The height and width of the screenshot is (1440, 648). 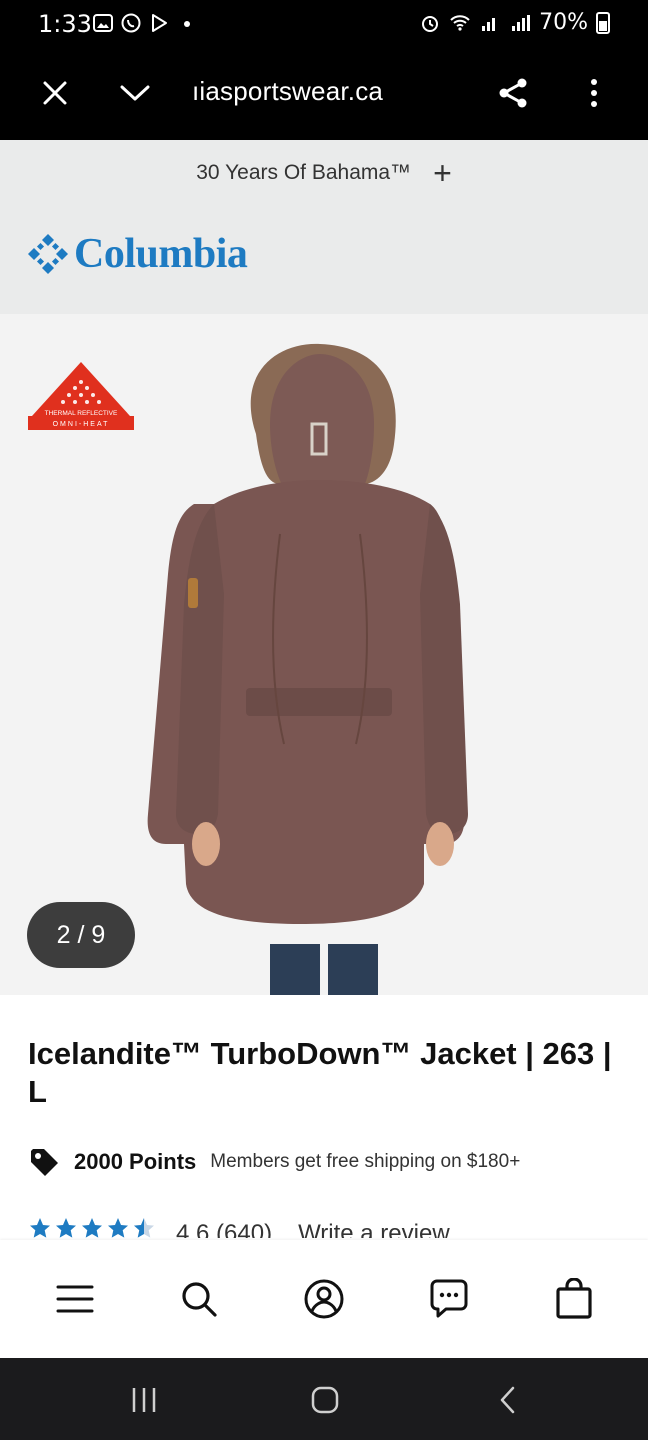 I want to click on more-options-button, so click(x=594, y=93).